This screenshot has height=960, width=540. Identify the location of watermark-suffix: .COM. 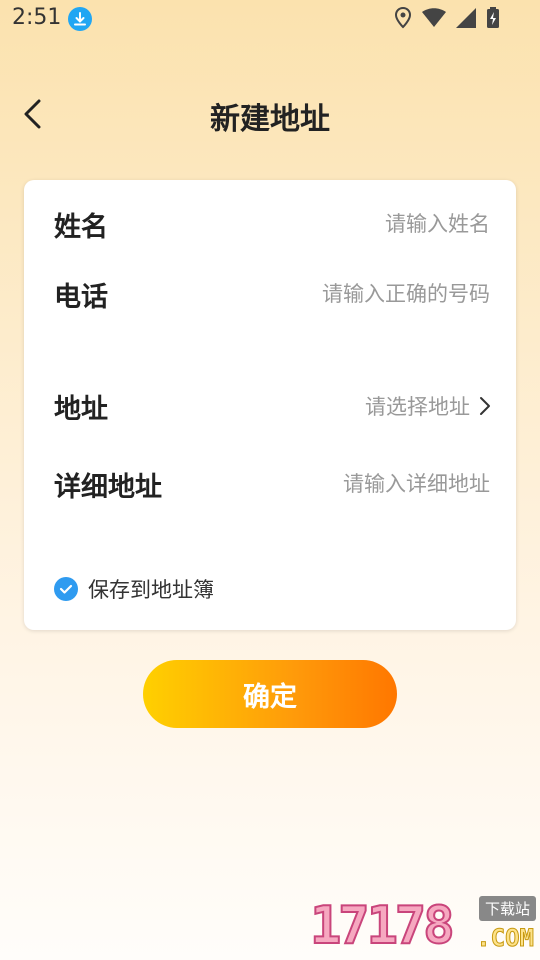
(505, 938).